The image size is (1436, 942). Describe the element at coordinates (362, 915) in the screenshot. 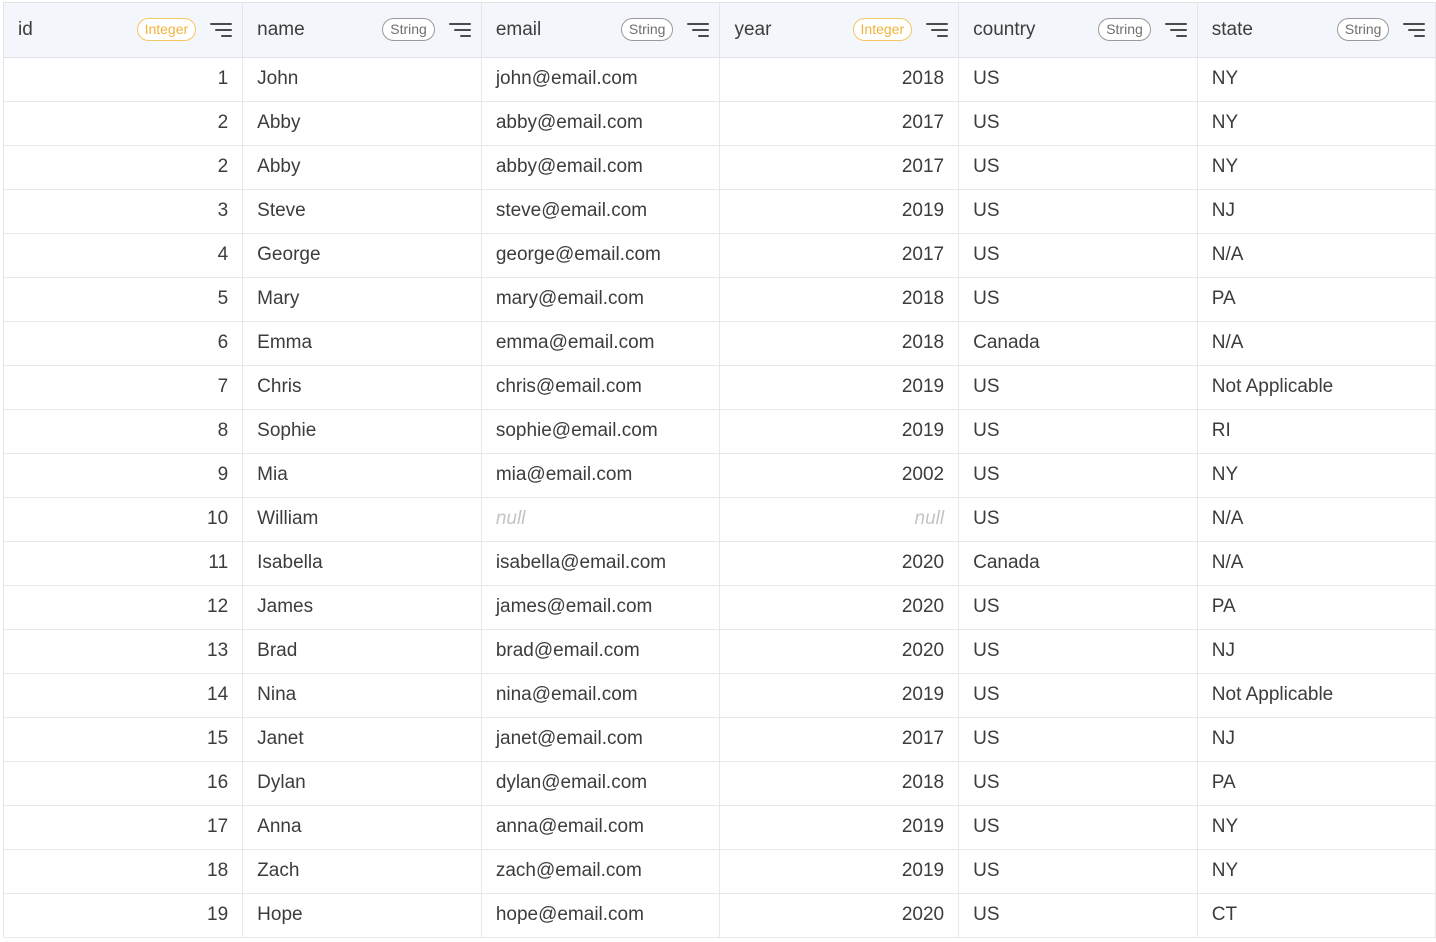

I see `cell-name: Hope` at that location.